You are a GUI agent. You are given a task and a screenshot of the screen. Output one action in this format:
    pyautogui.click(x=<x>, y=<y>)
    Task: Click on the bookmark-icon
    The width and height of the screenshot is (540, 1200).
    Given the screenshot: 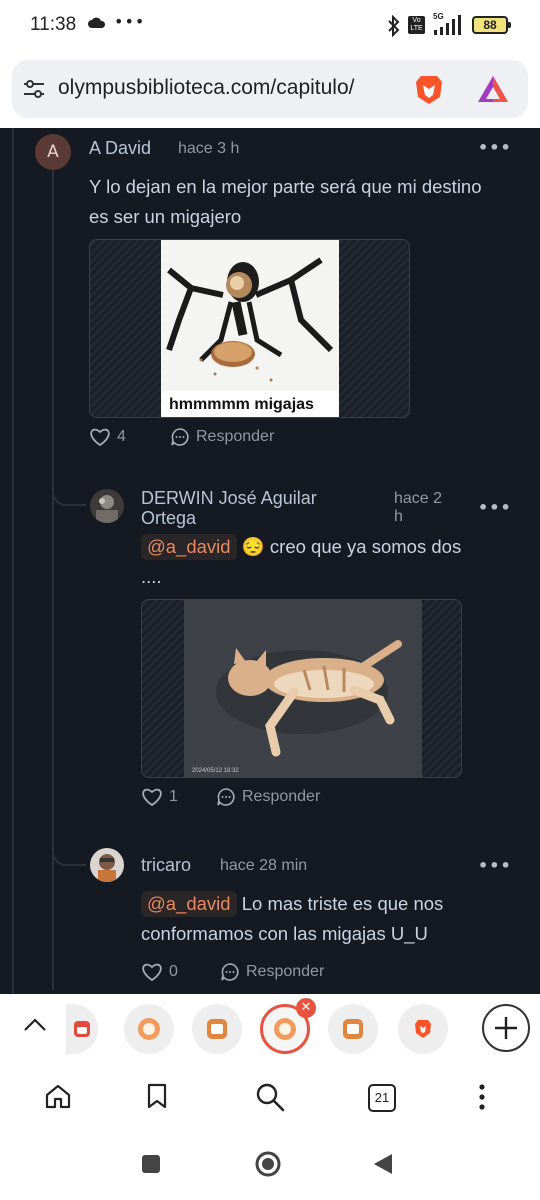 What is the action you would take?
    pyautogui.click(x=157, y=1096)
    